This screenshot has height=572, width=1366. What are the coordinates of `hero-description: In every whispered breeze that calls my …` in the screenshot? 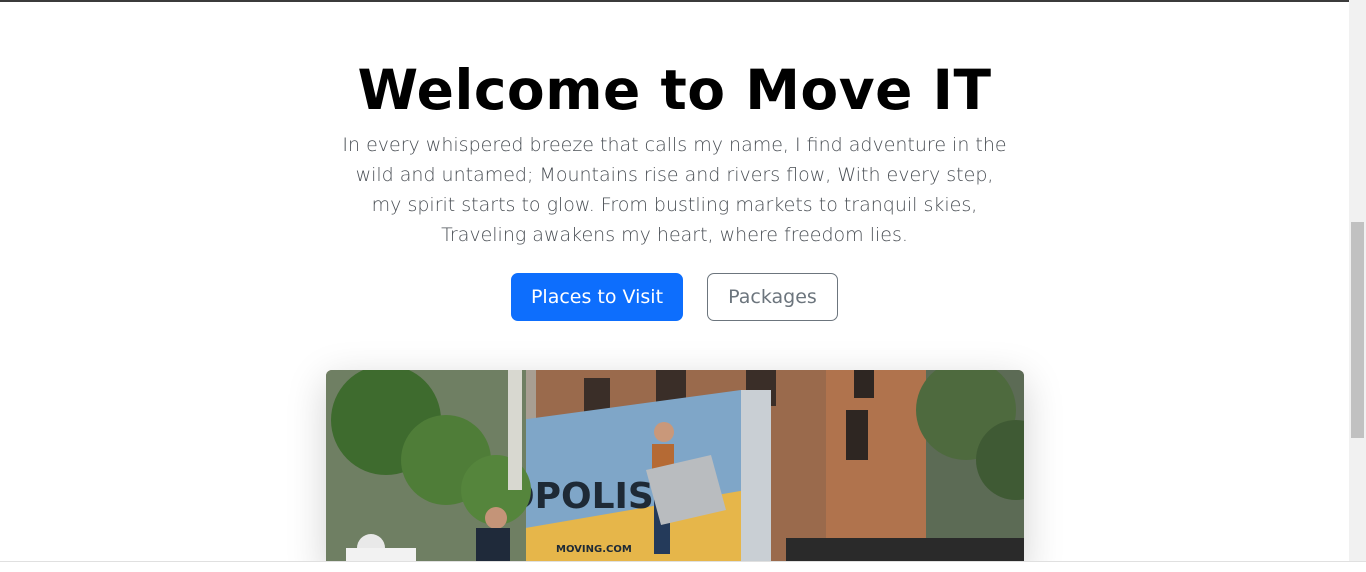 It's located at (674, 190).